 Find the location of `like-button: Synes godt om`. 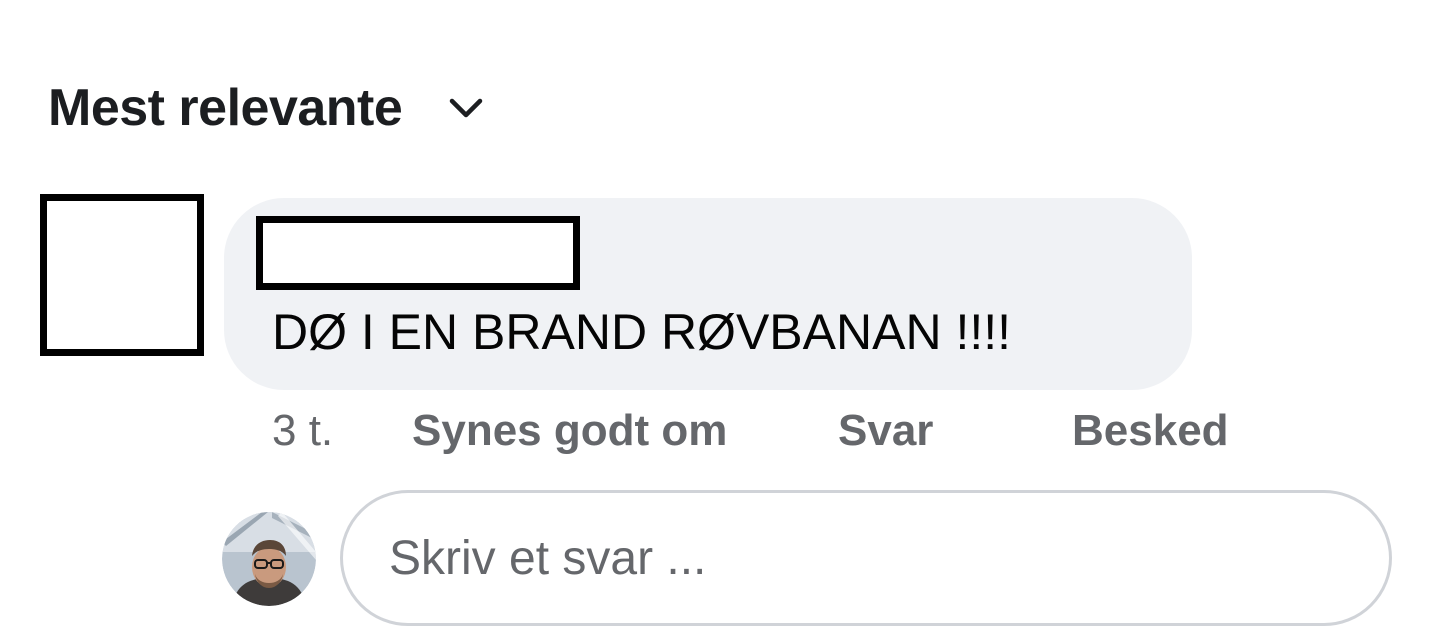

like-button: Synes godt om is located at coordinates (569, 431).